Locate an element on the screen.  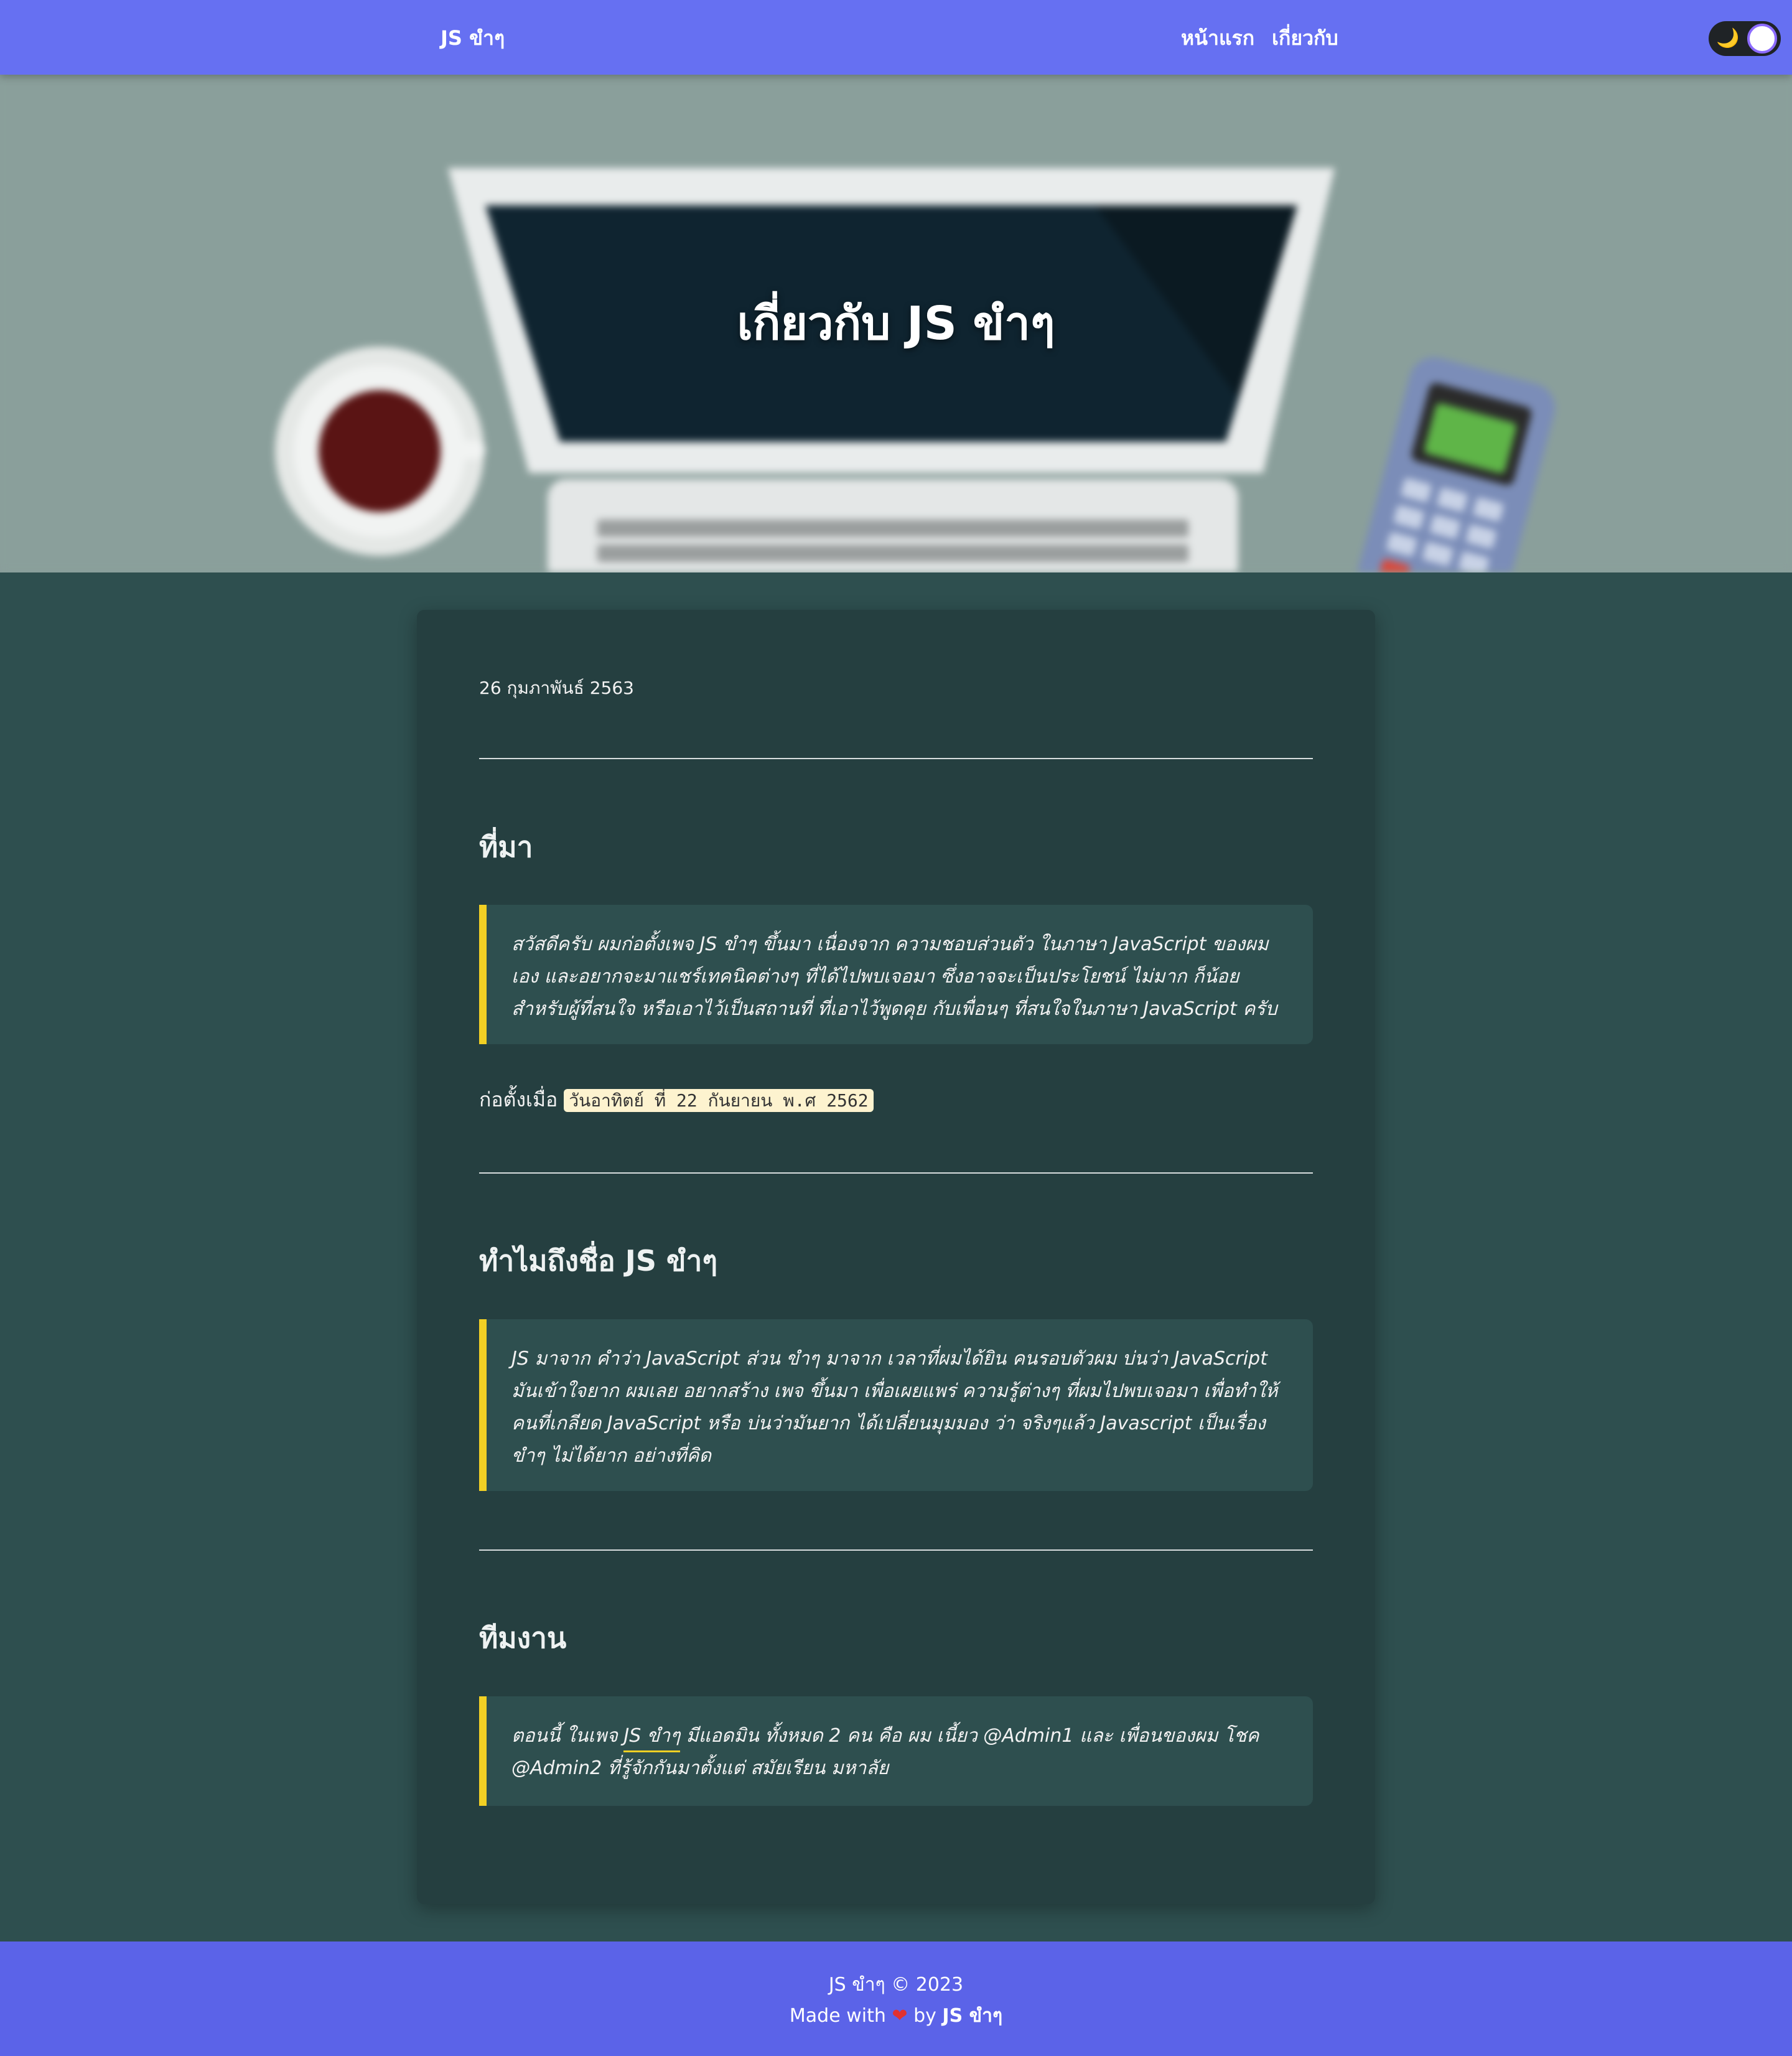
made-with-label: Made with is located at coordinates (837, 2016).